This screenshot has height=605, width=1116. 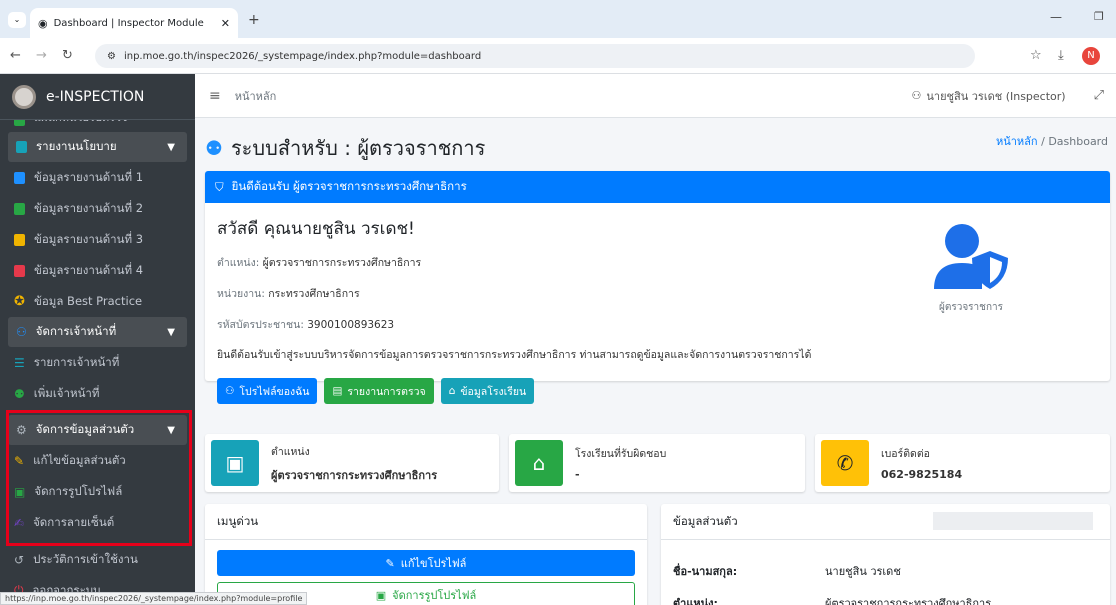 What do you see at coordinates (845, 463) in the screenshot?
I see `phone-icon: ✆` at bounding box center [845, 463].